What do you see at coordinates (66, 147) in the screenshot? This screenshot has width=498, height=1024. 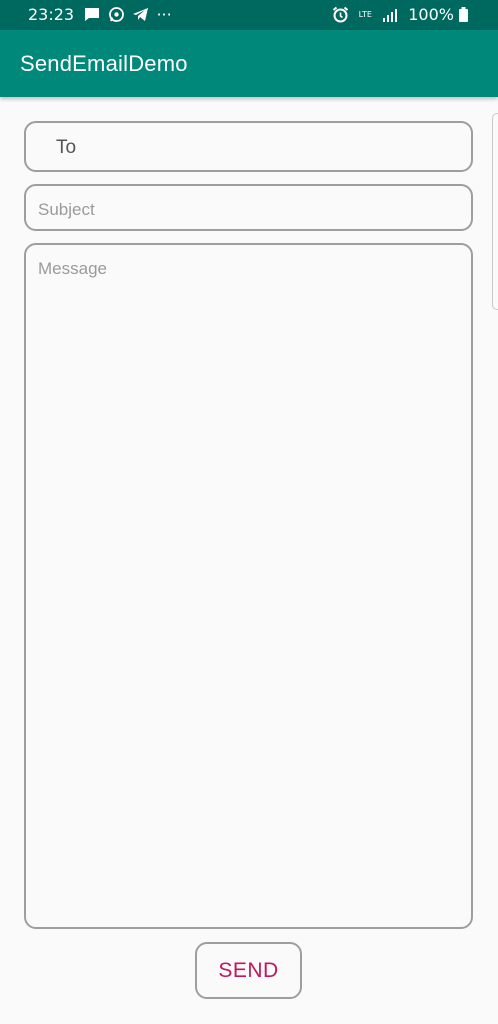 I see `to-label: To` at bounding box center [66, 147].